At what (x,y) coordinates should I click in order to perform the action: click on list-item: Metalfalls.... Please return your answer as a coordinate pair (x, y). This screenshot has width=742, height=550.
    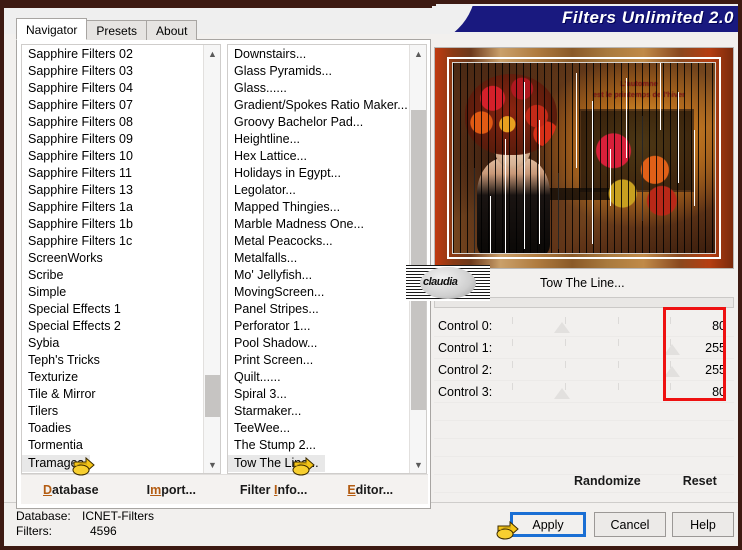
    Looking at the image, I should click on (318, 258).